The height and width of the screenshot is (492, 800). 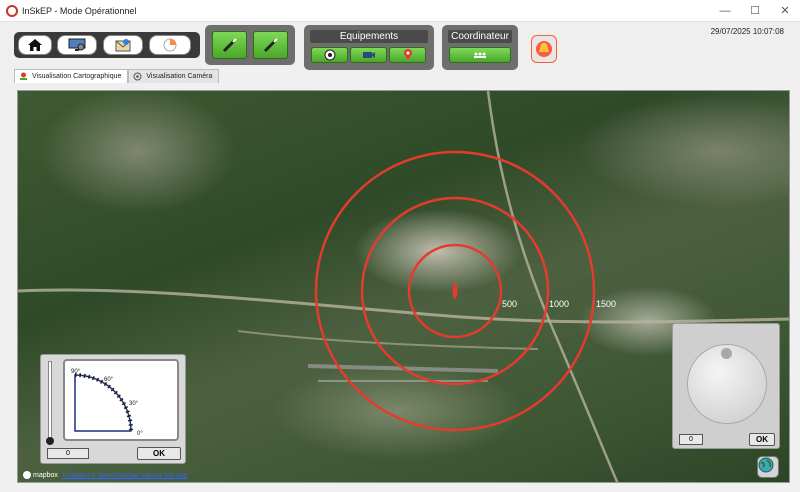 I want to click on tab-visualisation-camera: Visualisation Caméra, so click(x=174, y=76).